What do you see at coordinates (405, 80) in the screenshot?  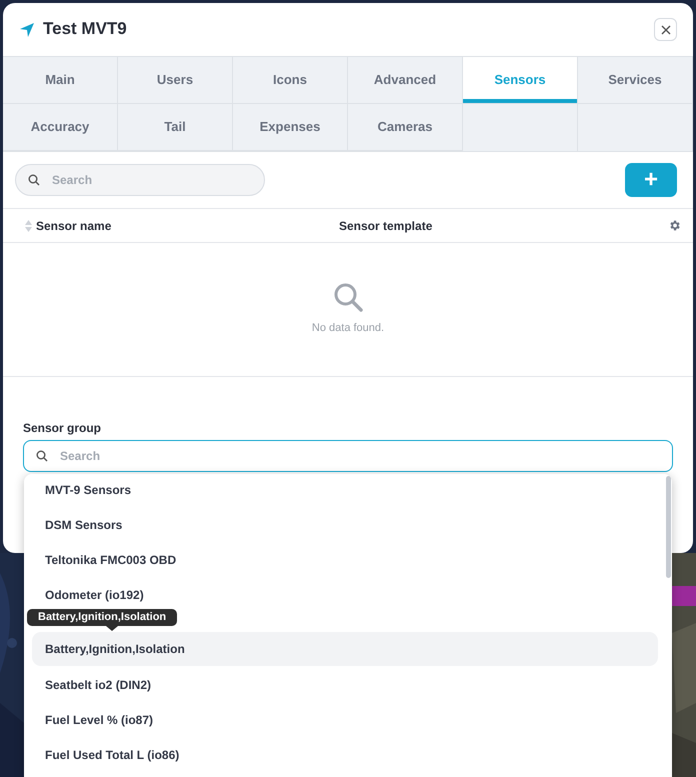 I see `tab: Advanced` at bounding box center [405, 80].